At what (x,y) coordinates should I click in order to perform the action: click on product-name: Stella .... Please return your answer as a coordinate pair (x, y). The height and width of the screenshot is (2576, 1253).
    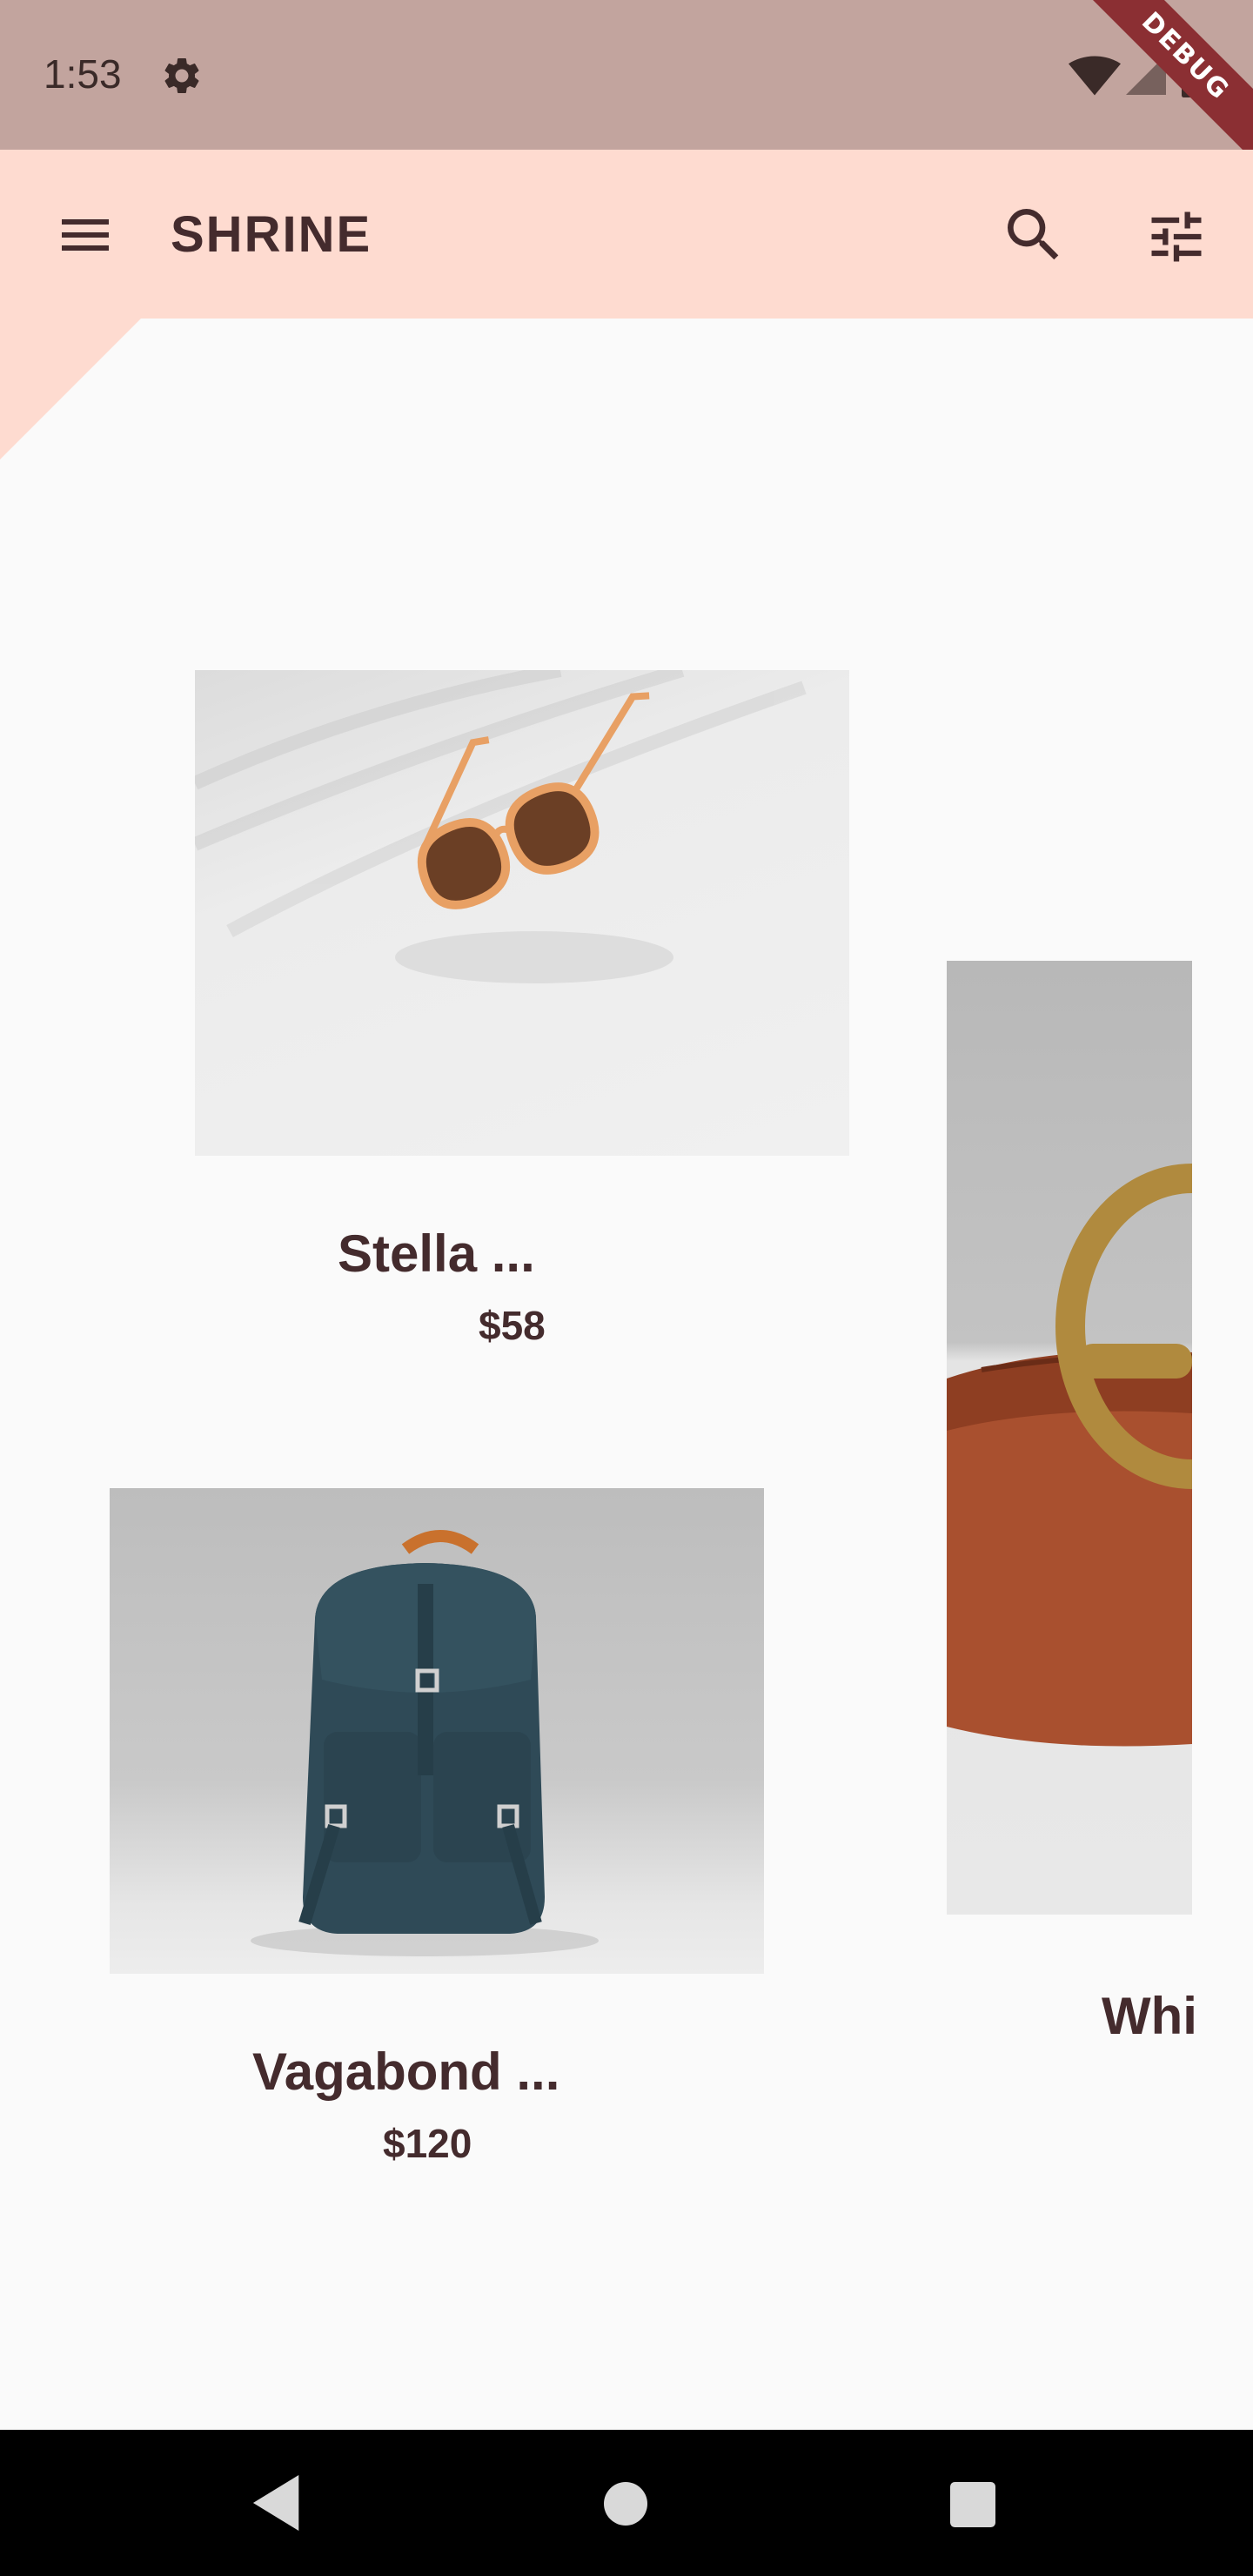
    Looking at the image, I should click on (436, 1254).